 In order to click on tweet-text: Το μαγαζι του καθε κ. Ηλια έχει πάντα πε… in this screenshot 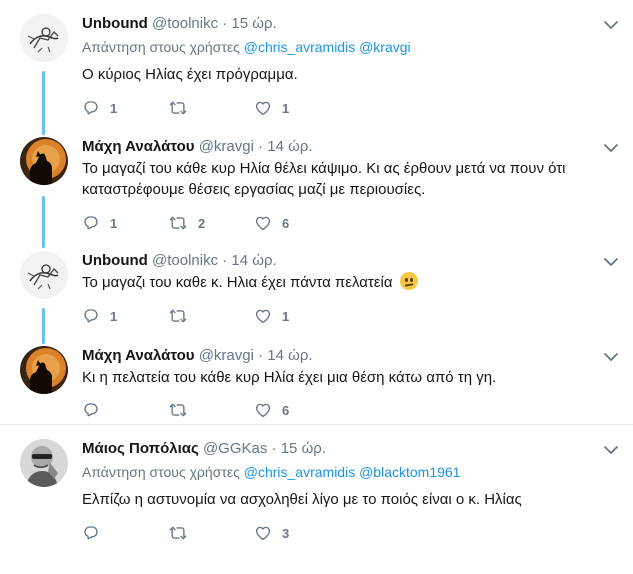, I will do `click(342, 282)`.